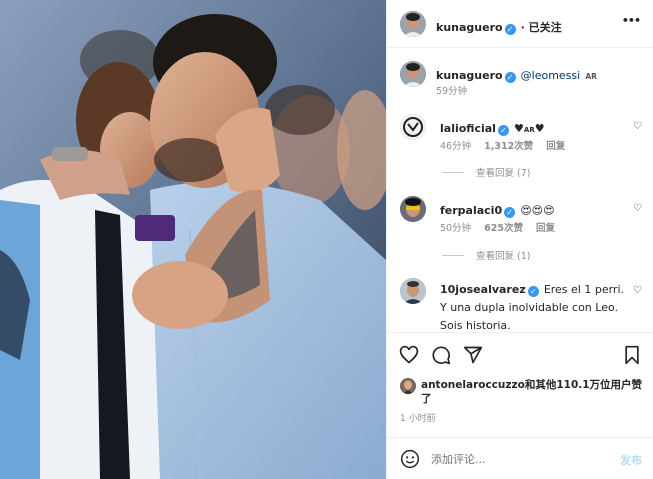 Image resolution: width=653 pixels, height=479 pixels. I want to click on comment-text: 😍😍😍, so click(537, 210).